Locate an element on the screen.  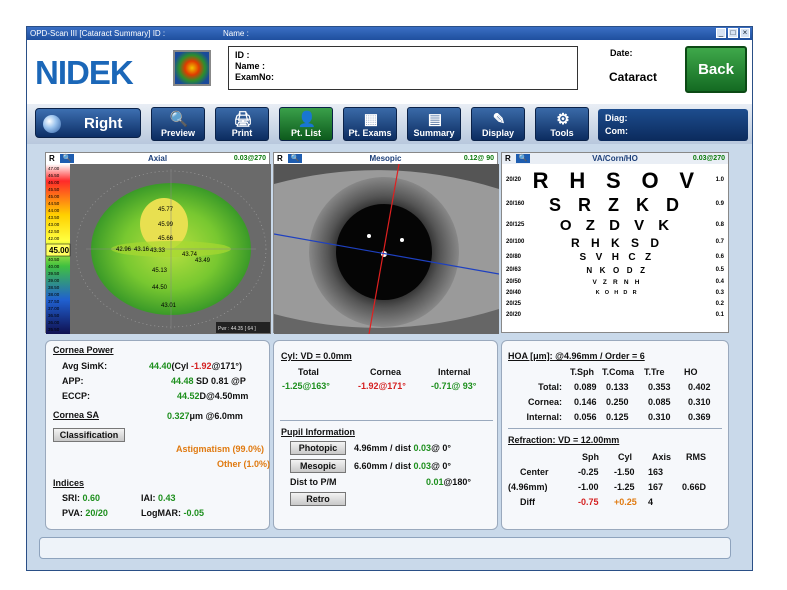
maximize-icon: □ is located at coordinates (733, 33).